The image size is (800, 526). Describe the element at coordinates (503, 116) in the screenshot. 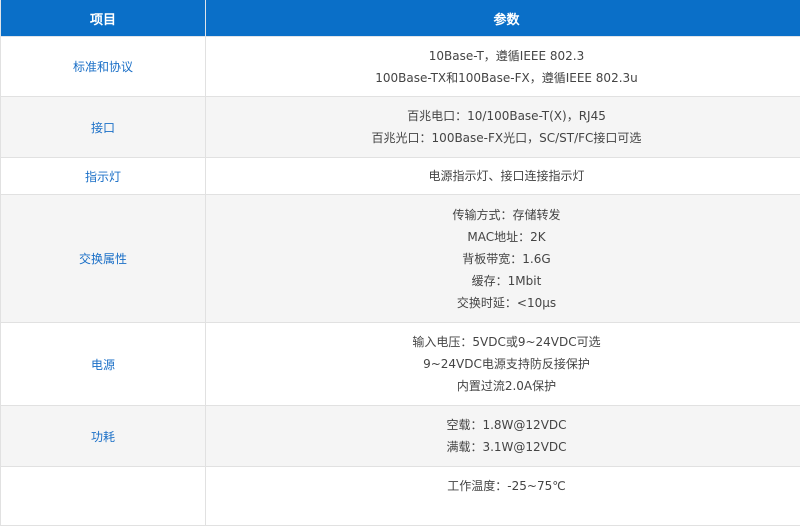

I see `param-line: 百兆电口：10/100Base-T(X)，RJ45` at that location.